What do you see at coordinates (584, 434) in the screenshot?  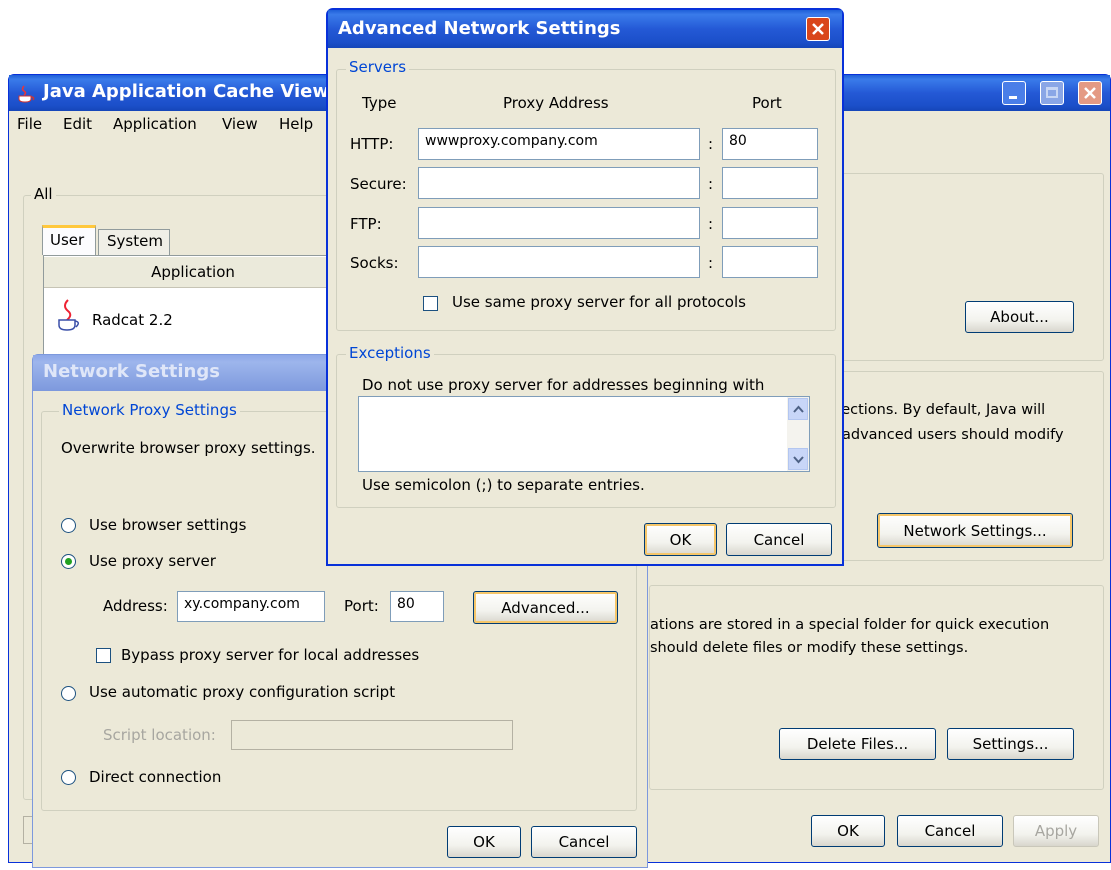 I see `exceptions-textarea` at bounding box center [584, 434].